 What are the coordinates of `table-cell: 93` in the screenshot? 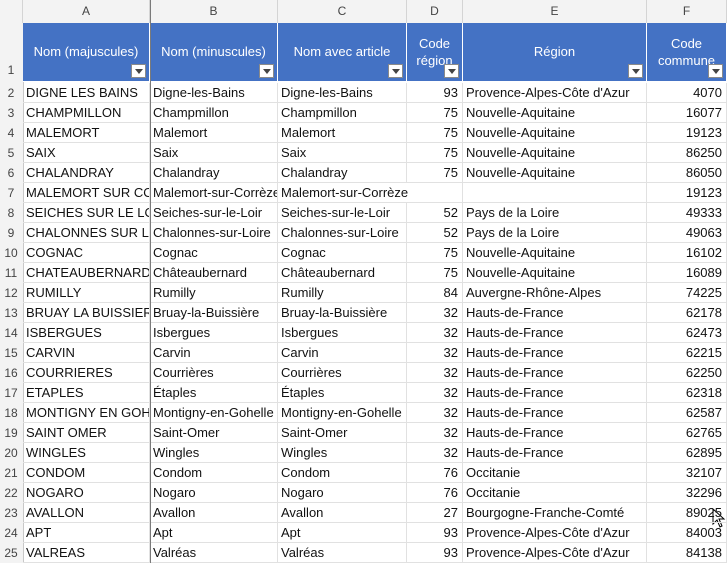 It's located at (435, 533).